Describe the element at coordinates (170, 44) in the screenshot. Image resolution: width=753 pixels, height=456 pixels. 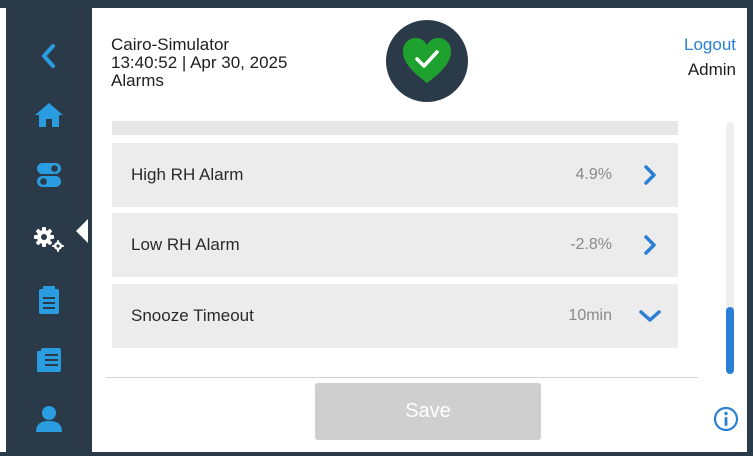
I see `device-name: Cairo-Simulator` at that location.